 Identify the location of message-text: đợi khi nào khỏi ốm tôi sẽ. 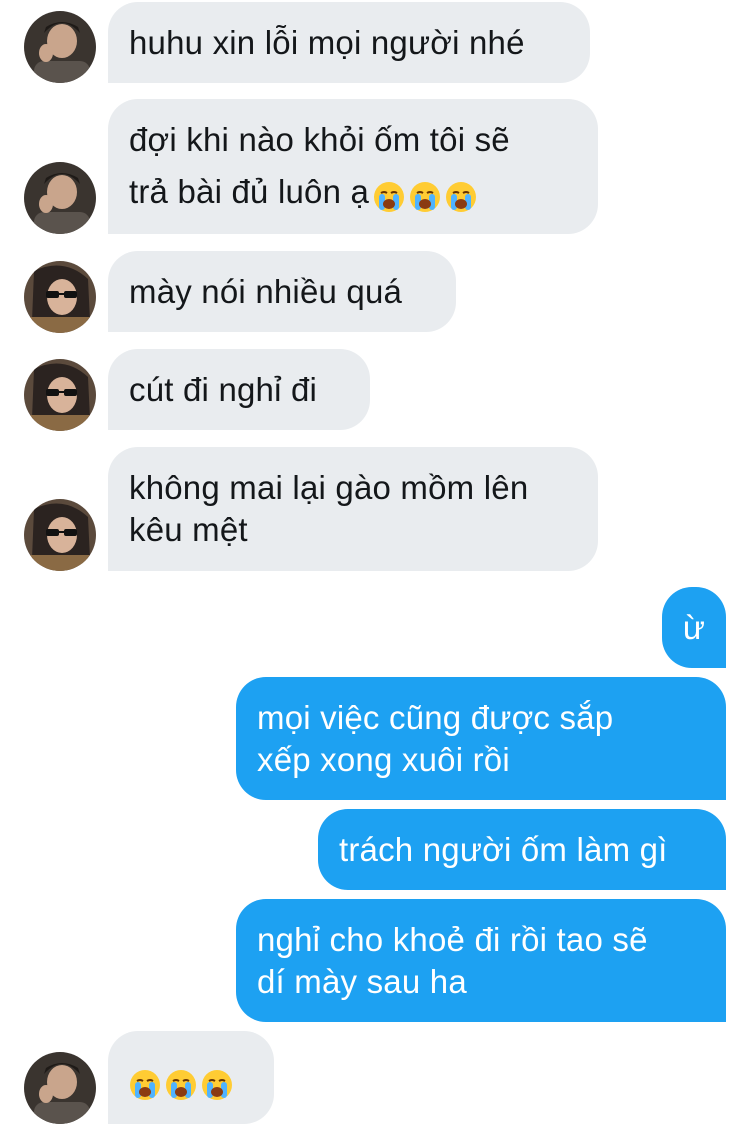
(319, 139).